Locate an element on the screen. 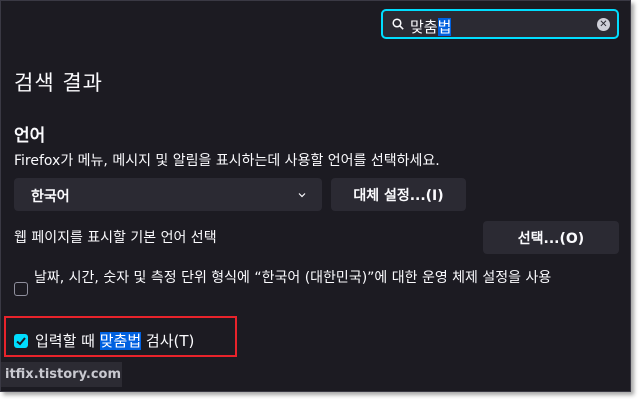 The width and height of the screenshot is (640, 399). checkmark-icon is located at coordinates (21, 341).